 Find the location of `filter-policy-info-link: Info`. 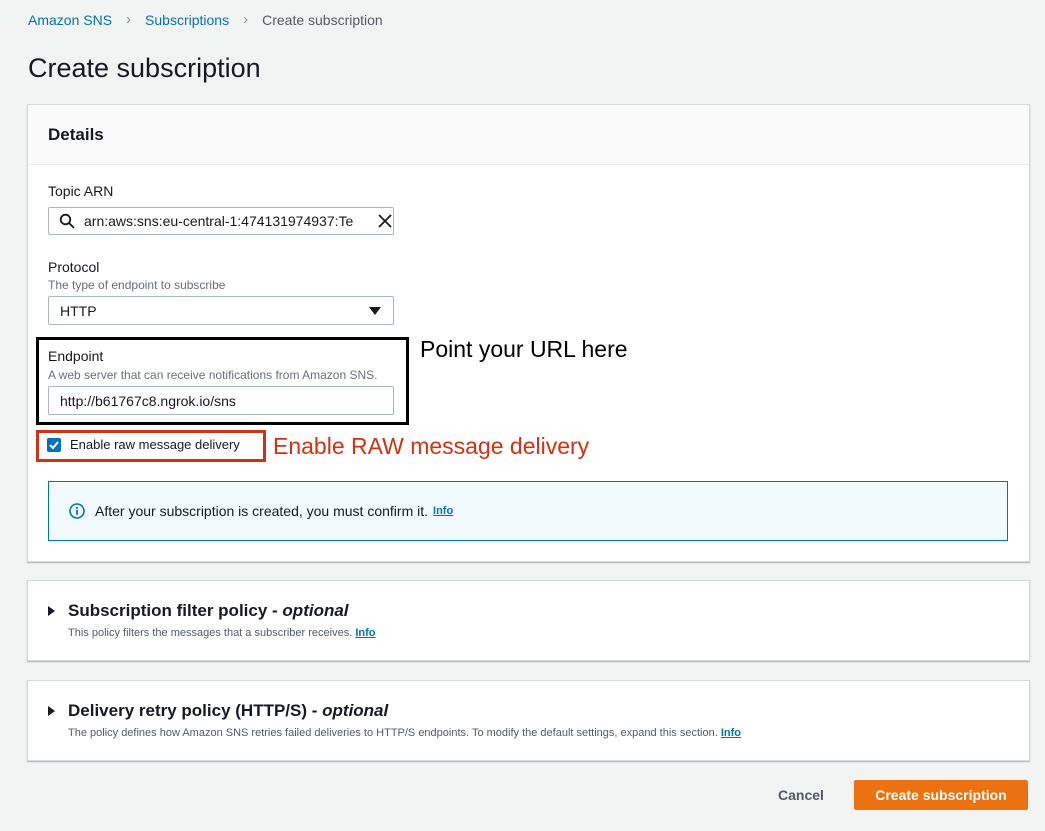

filter-policy-info-link: Info is located at coordinates (365, 633).